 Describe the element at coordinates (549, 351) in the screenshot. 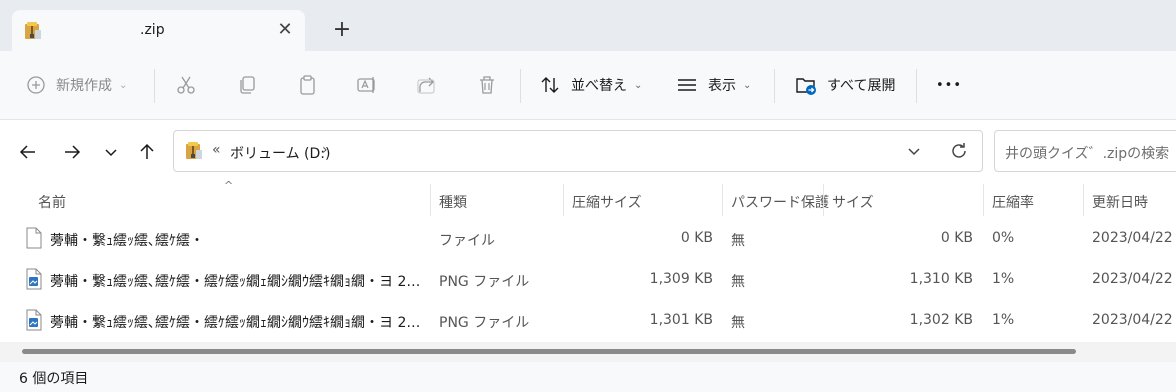

I see `scrollbar-thumb` at that location.